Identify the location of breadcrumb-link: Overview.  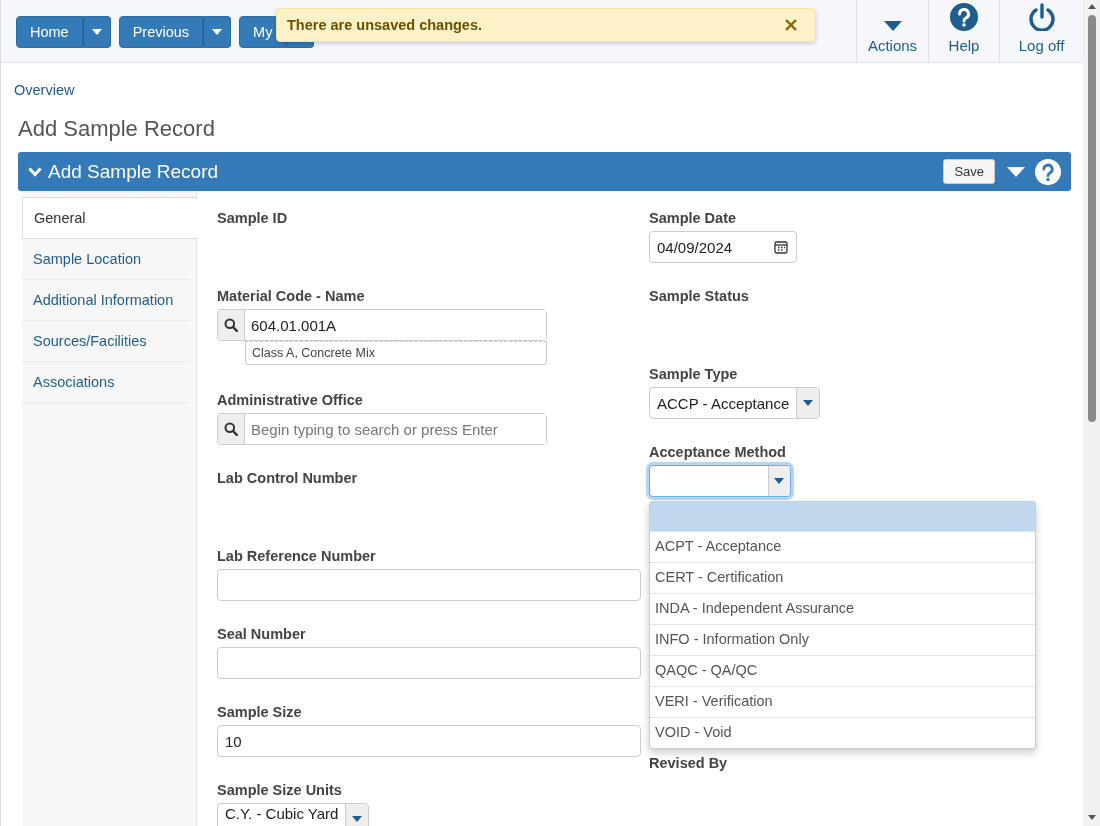
(44, 90).